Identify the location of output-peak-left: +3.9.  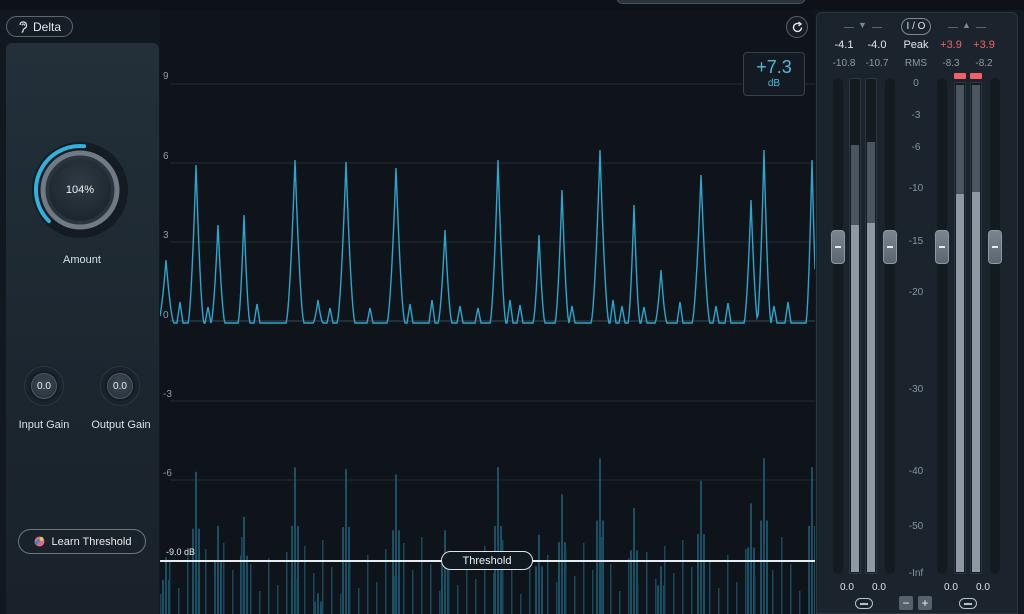
(951, 45).